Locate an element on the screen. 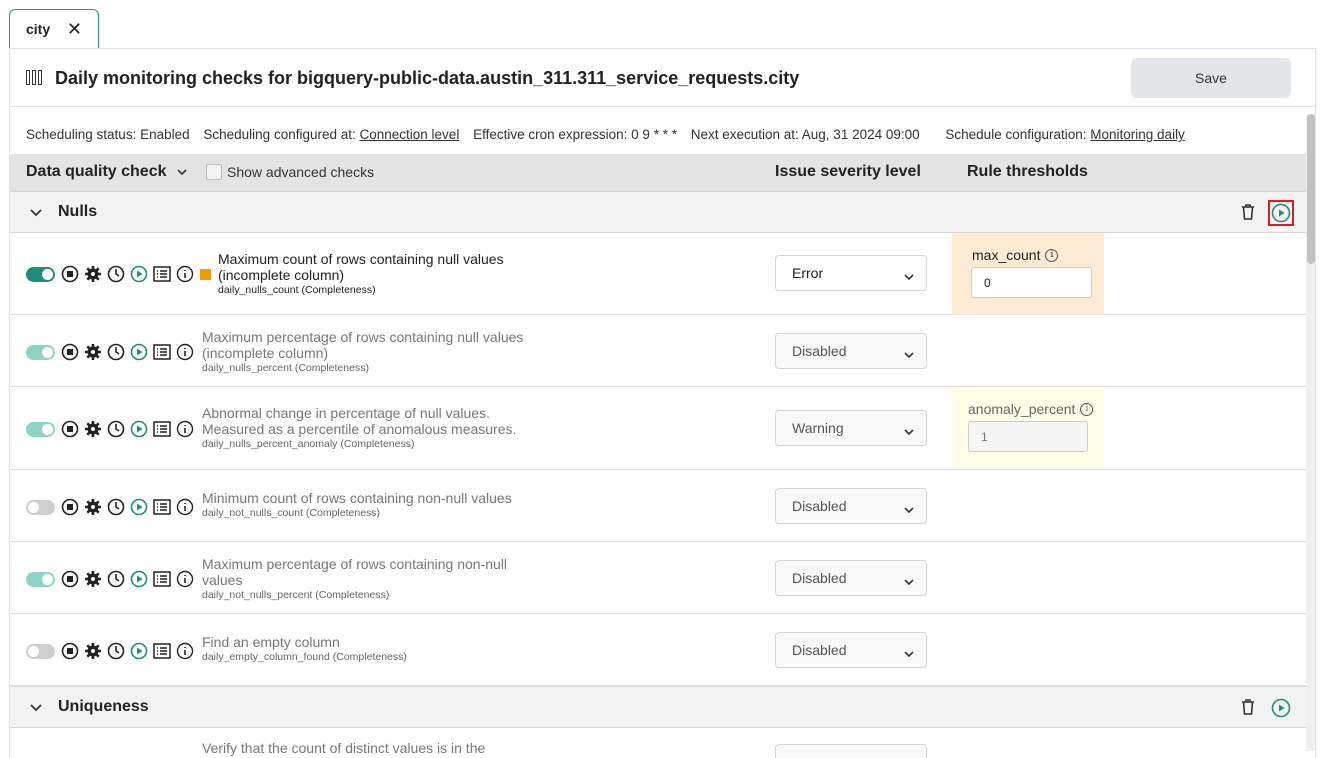 The image size is (1321, 758). check-title: Find an empty column is located at coordinates (271, 642).